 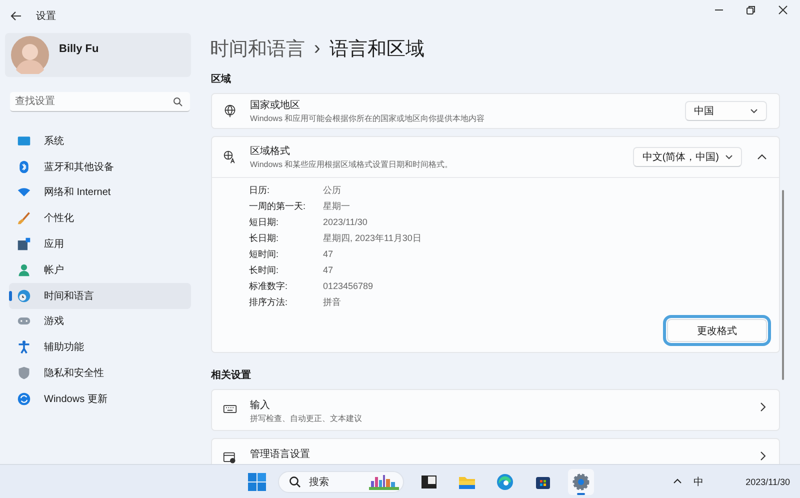 I want to click on globe-icon, so click(x=230, y=111).